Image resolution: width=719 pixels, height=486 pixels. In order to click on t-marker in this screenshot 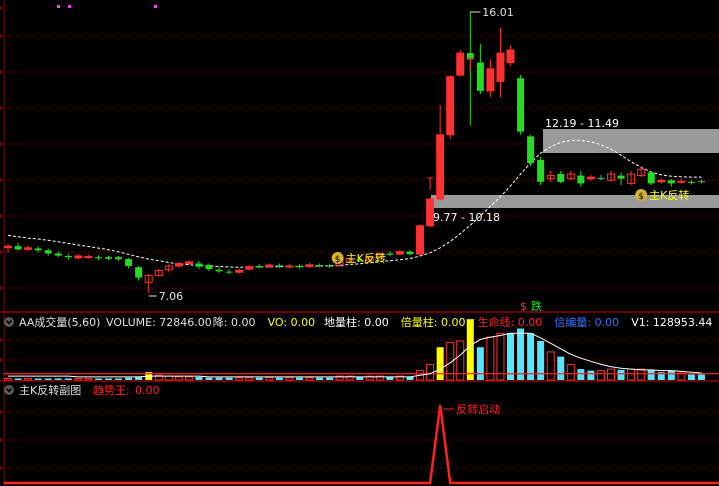, I will do `click(470, 63)`.